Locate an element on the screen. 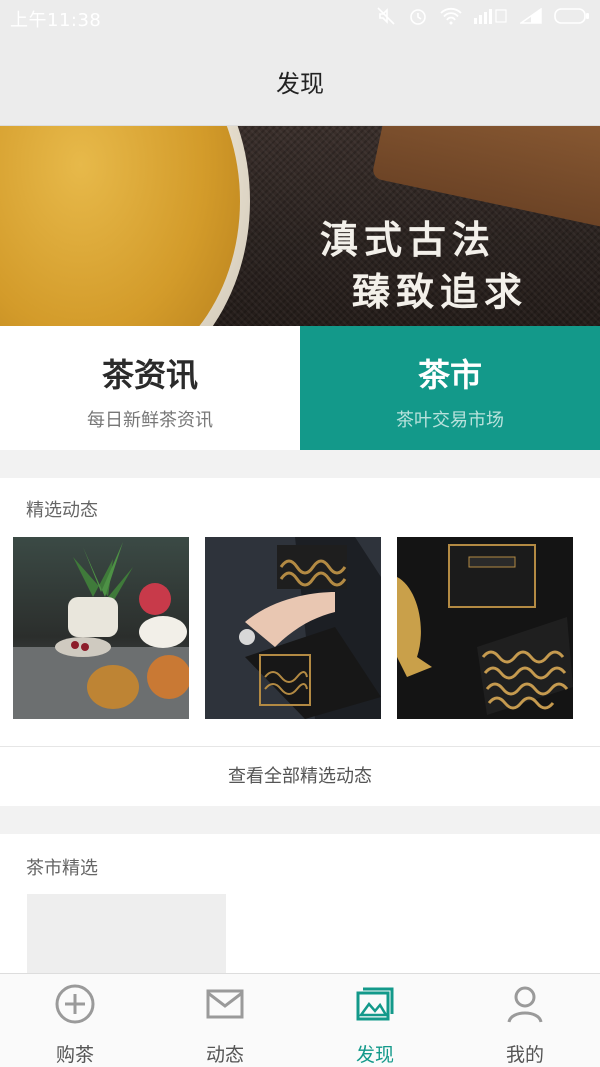 This screenshot has width=600, height=1067. market-section-title: 茶市精选 is located at coordinates (62, 868).